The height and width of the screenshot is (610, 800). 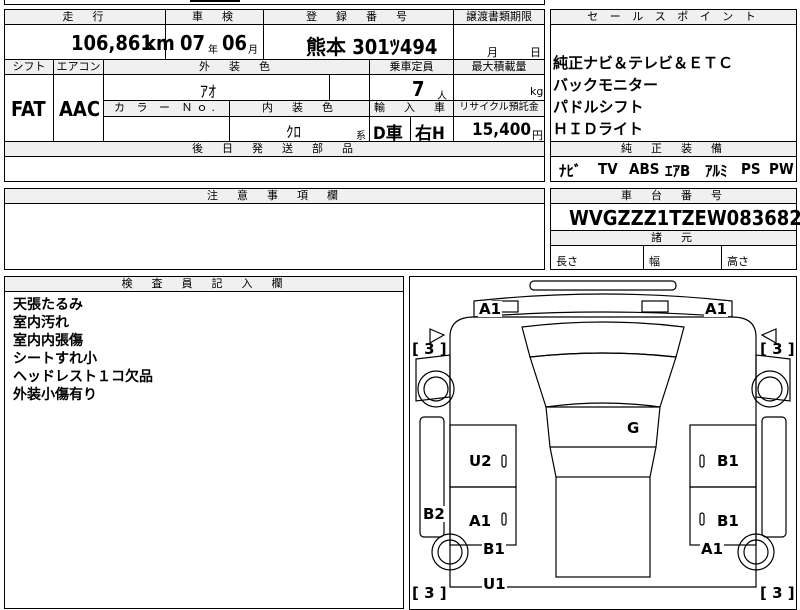 I want to click on import-car-label: 輸 入 車, so click(x=411, y=108).